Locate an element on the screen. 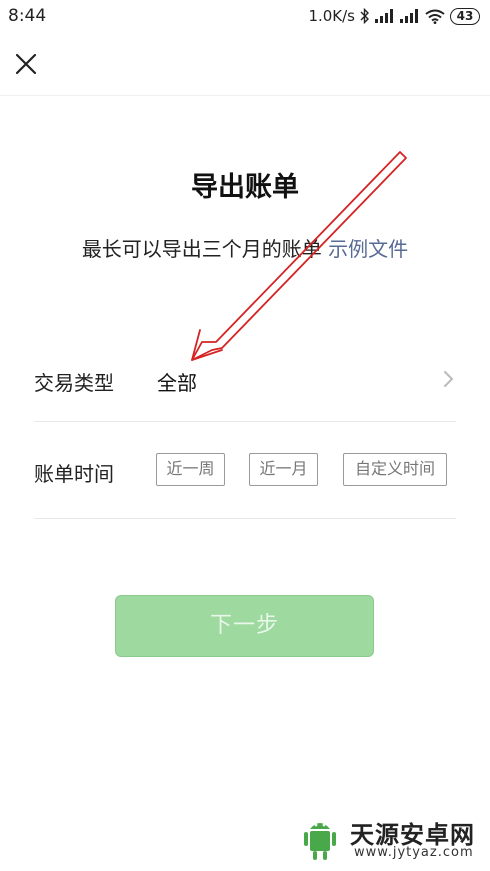 This screenshot has width=490, height=871. status-time: 8:44 is located at coordinates (27, 16).